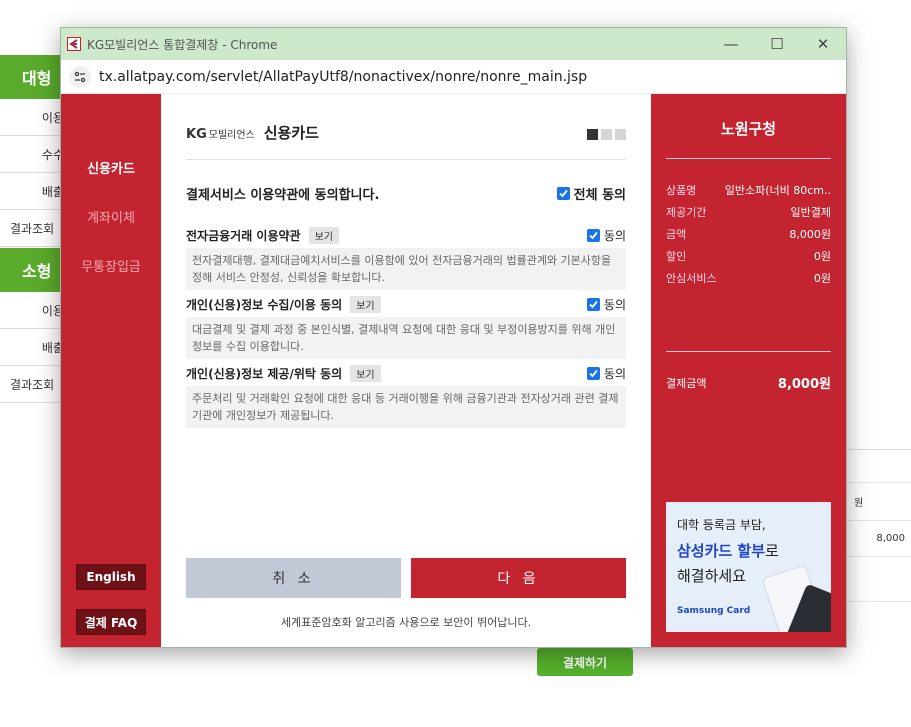  I want to click on term-header: 개인(신용)정보 수집/이용 동의 보기 동의, so click(406, 304).